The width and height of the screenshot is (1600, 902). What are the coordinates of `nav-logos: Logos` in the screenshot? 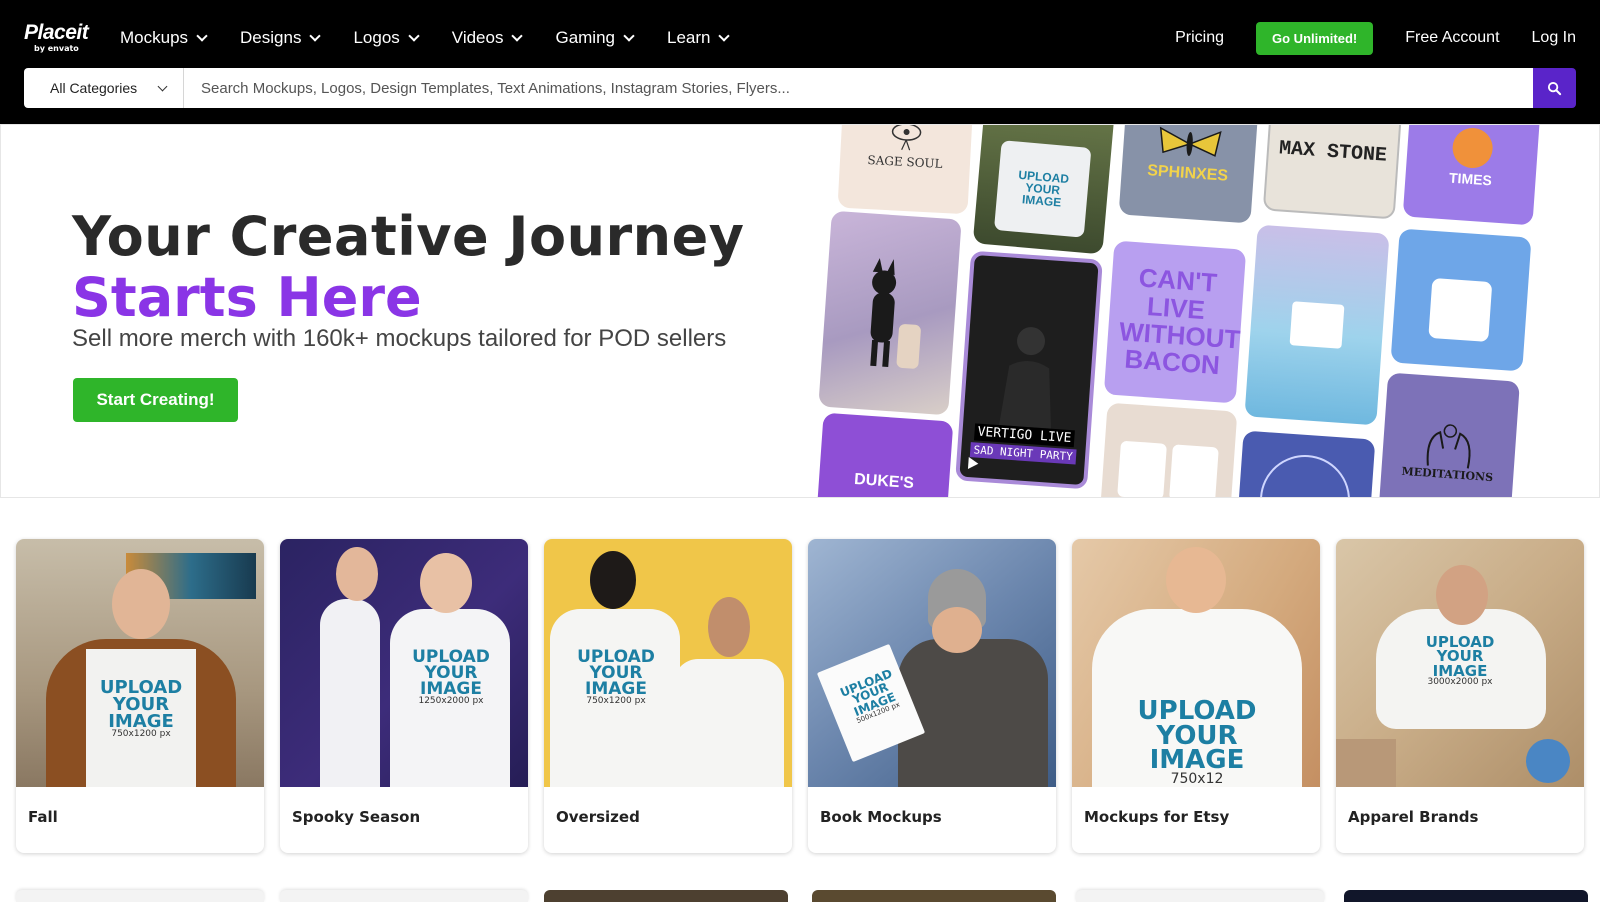 It's located at (386, 38).